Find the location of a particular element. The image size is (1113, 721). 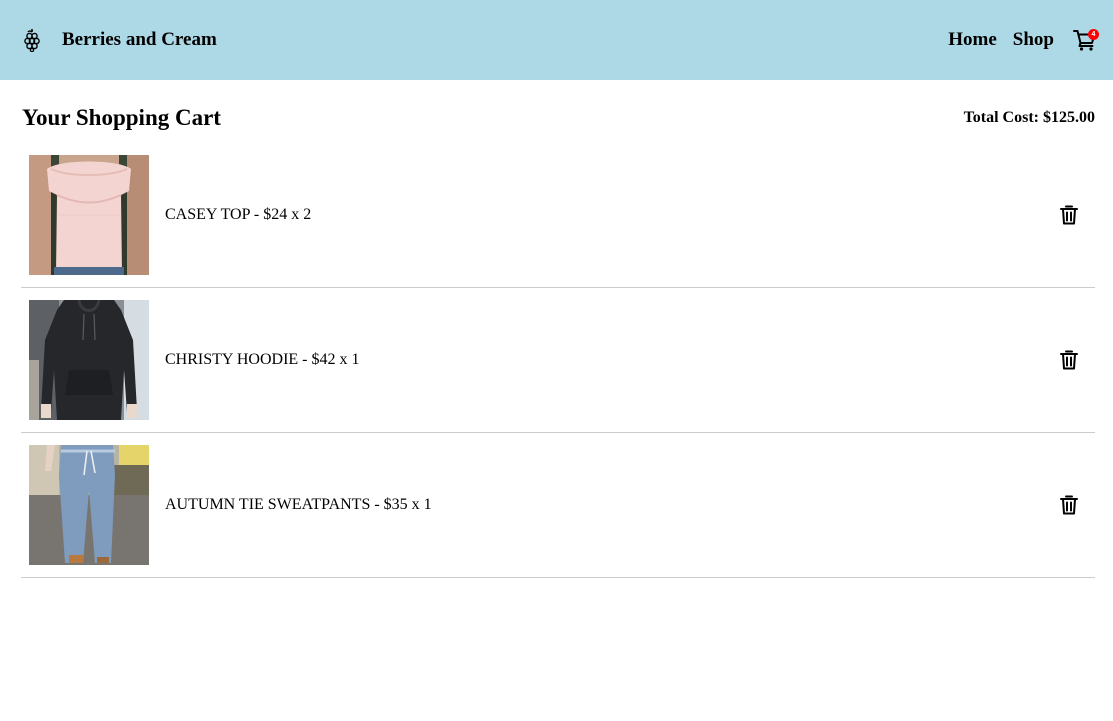

grey-sweatpants-photo is located at coordinates (89, 505).